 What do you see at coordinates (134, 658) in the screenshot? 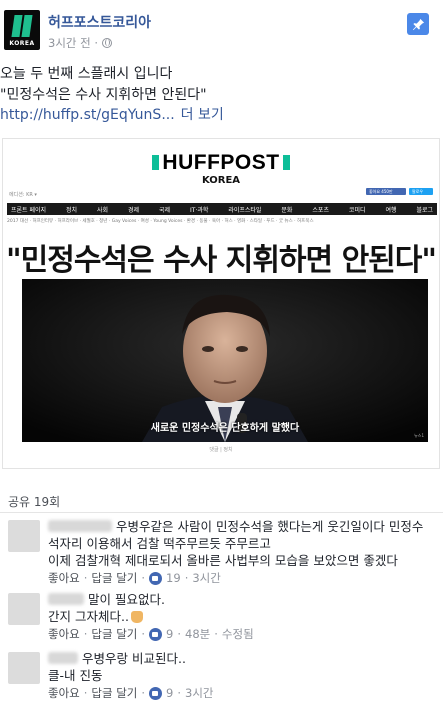
I see `comment-text-line: 우병우랑 비교된다..` at bounding box center [134, 658].